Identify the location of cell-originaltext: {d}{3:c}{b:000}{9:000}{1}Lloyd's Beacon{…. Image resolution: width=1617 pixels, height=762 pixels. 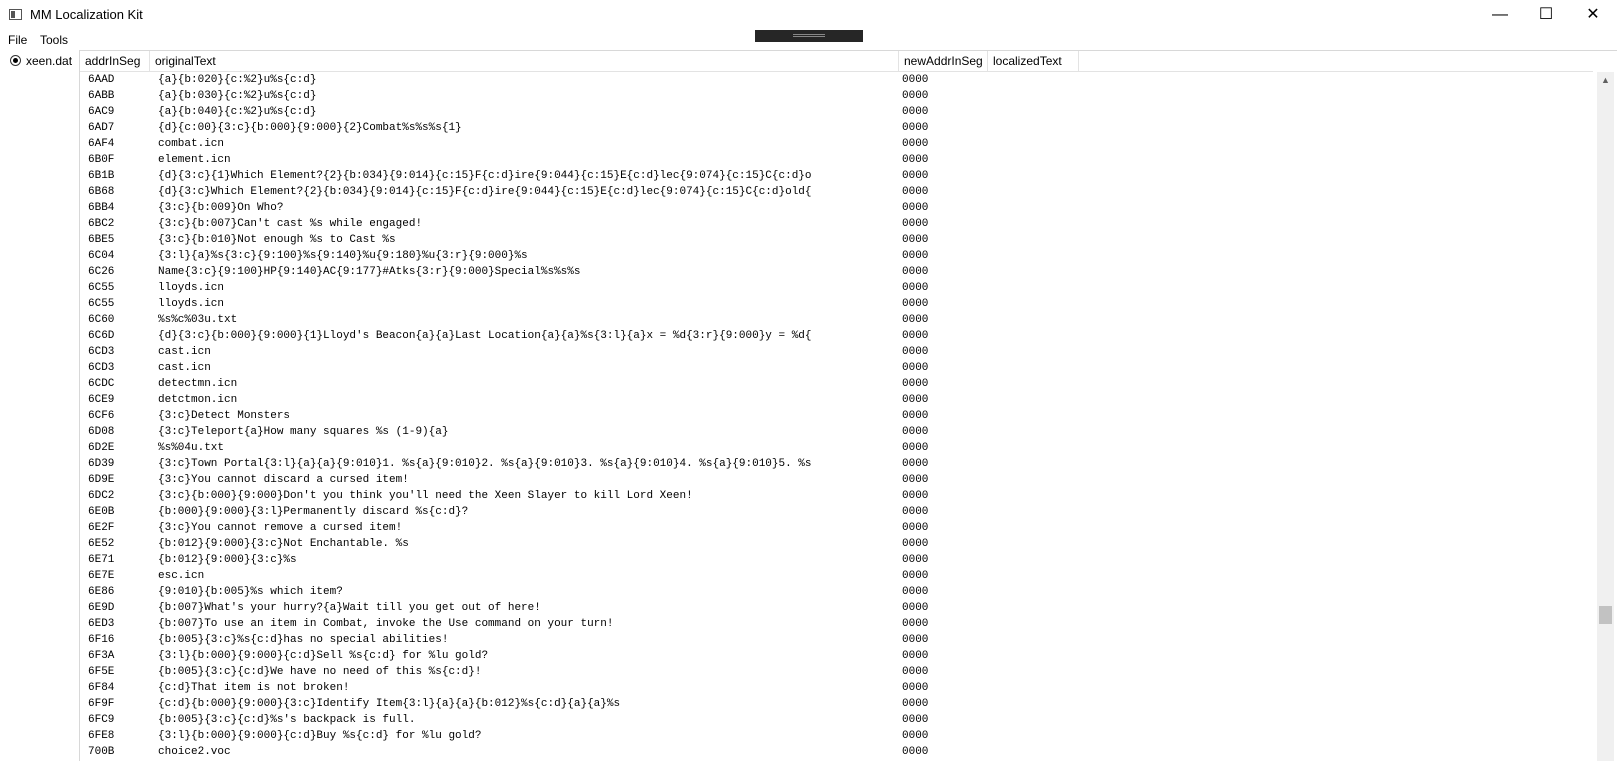
(528, 336).